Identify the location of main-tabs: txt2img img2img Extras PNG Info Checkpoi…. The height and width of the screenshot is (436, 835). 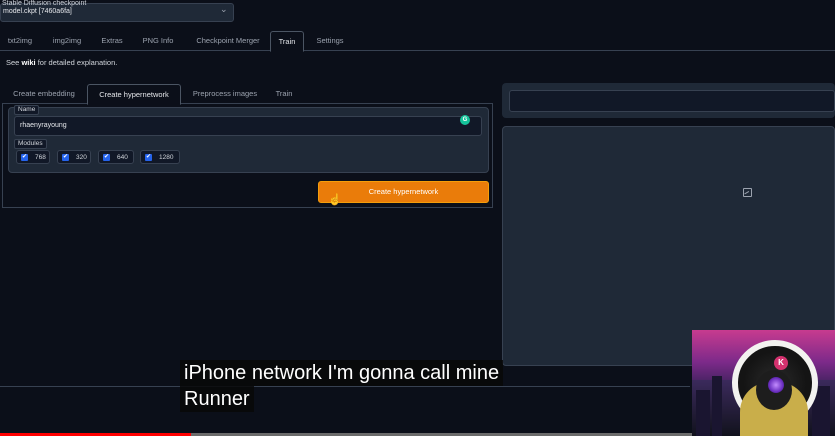
(417, 41).